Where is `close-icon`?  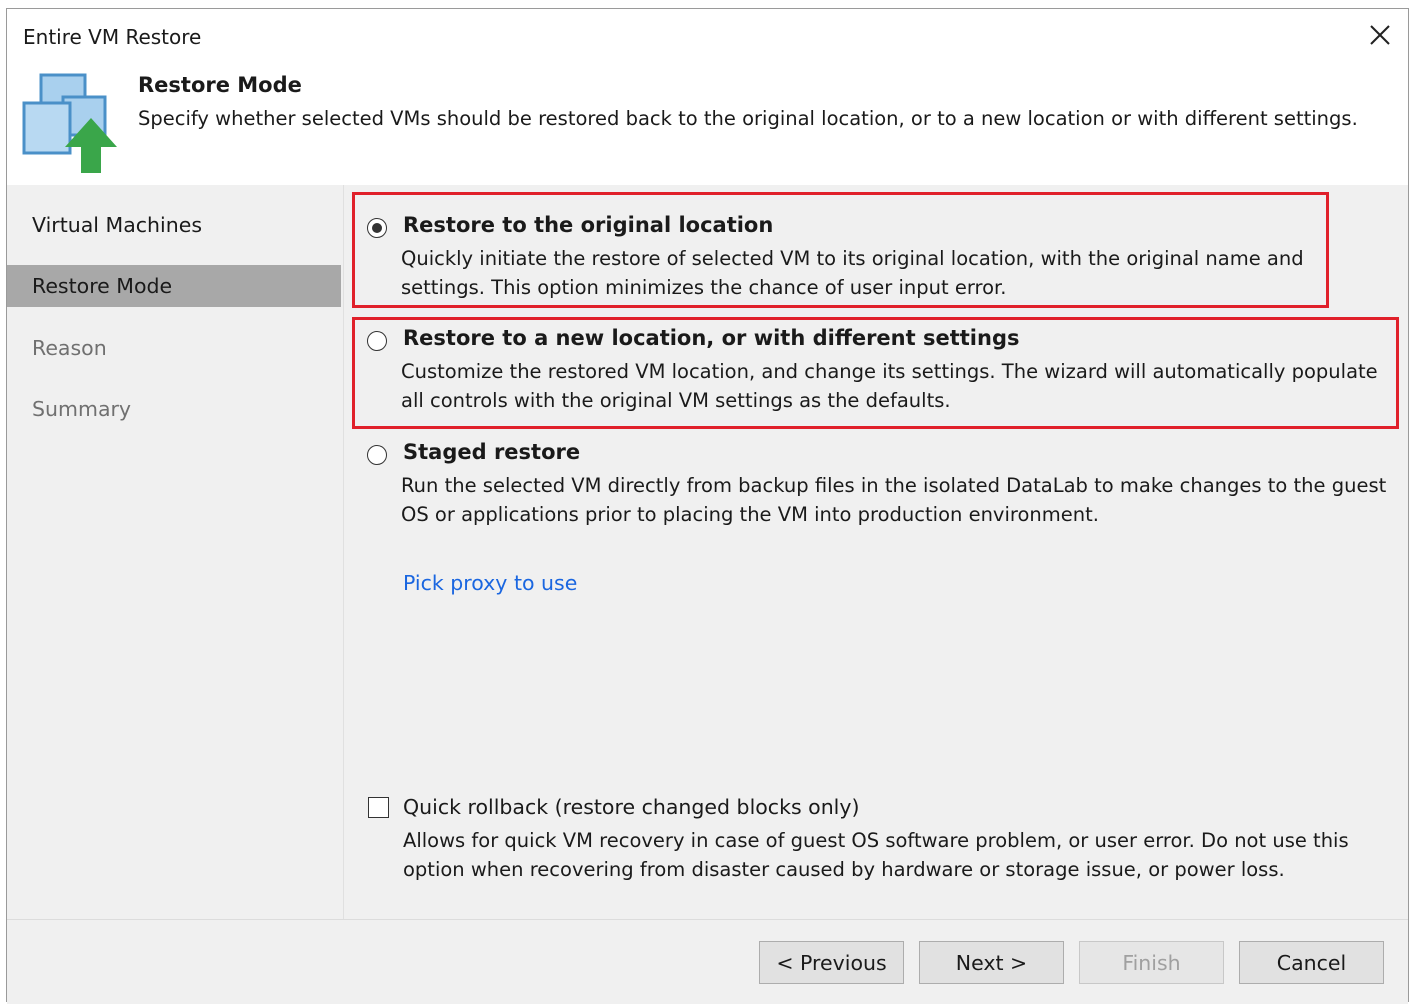 close-icon is located at coordinates (1380, 35).